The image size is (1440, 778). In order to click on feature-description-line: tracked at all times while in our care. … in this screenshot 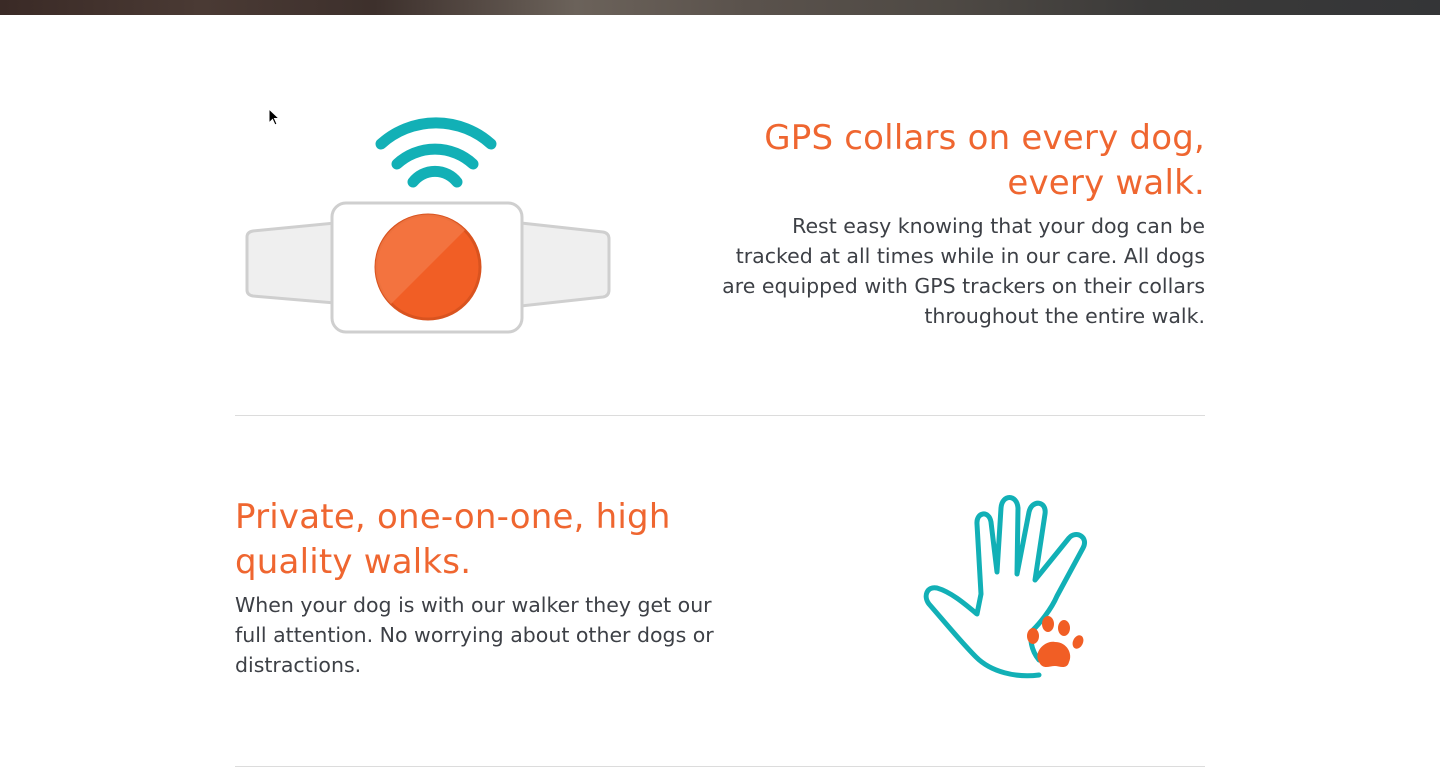, I will do `click(970, 256)`.